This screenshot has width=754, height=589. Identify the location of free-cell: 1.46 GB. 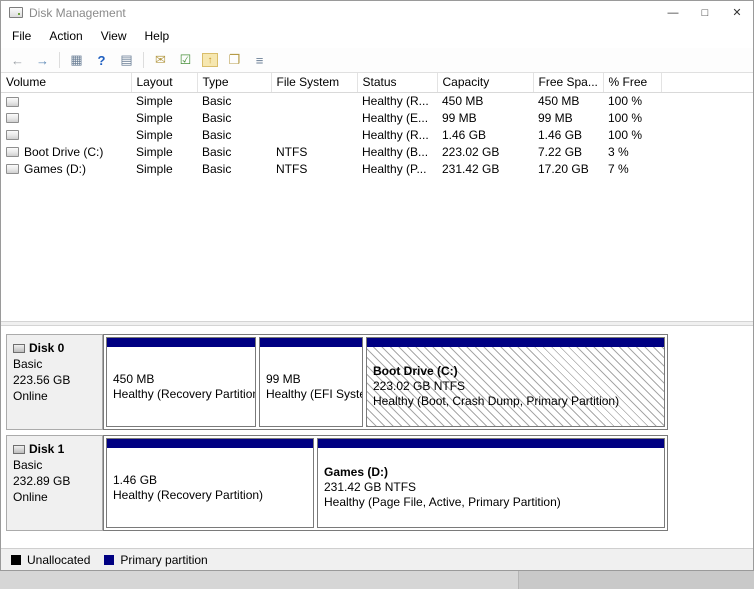
(560, 134).